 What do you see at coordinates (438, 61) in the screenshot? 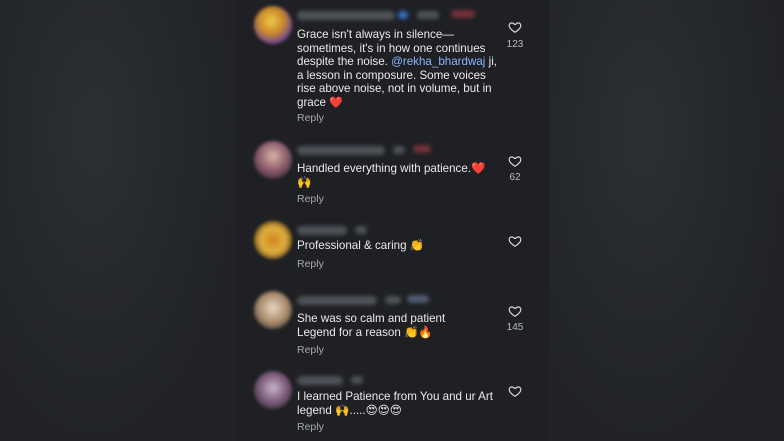
I see `mention-link: @rekha_bhardwaj` at bounding box center [438, 61].